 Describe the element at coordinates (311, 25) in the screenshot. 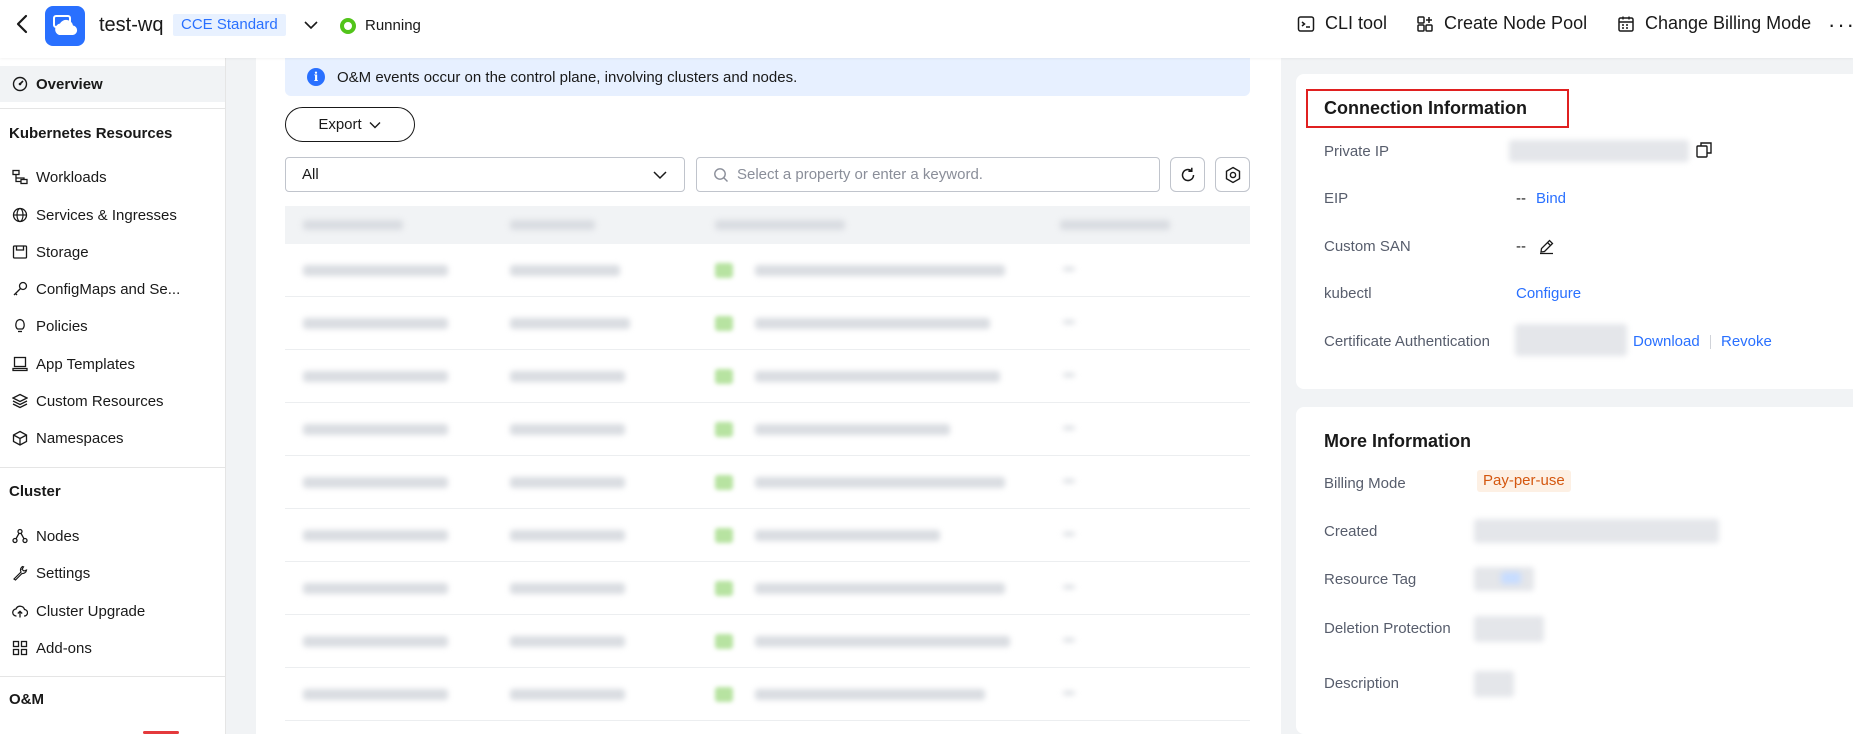

I see `cluster-switch-chevron-icon` at that location.